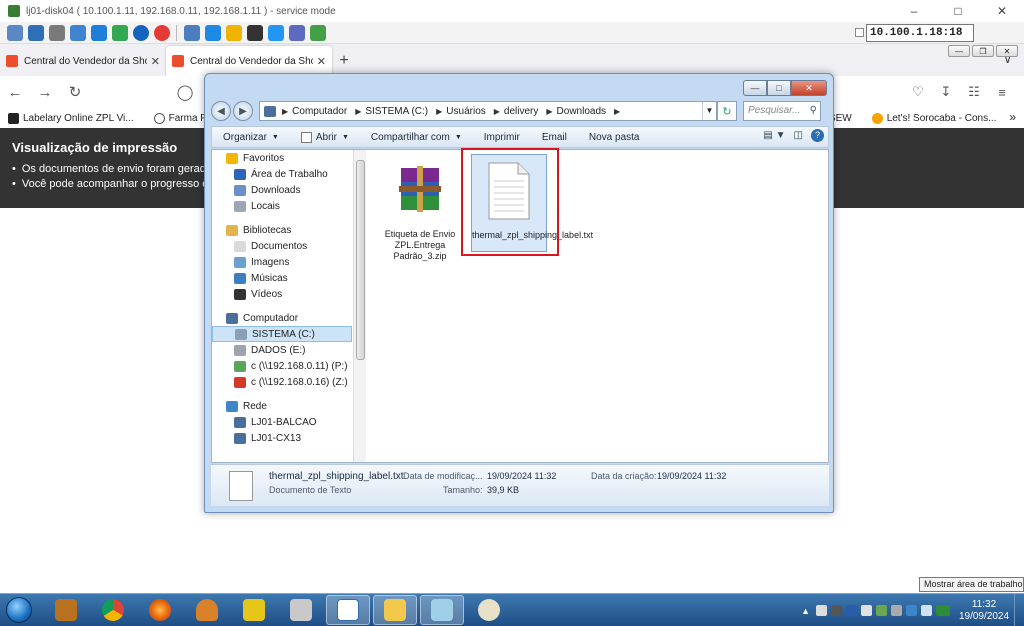 The image size is (1024, 626). What do you see at coordinates (614, 137) in the screenshot?
I see `cmd-nova-pasta: Nova pasta` at bounding box center [614, 137].